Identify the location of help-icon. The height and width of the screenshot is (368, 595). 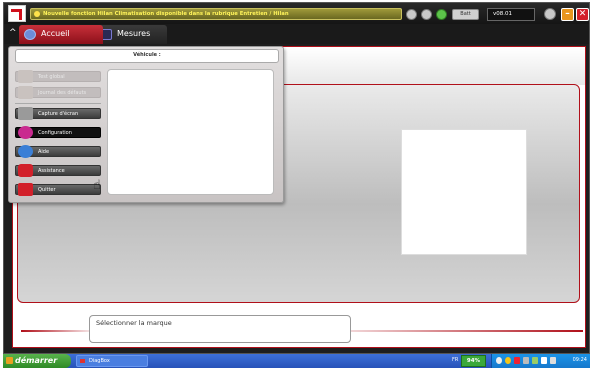
(25, 151).